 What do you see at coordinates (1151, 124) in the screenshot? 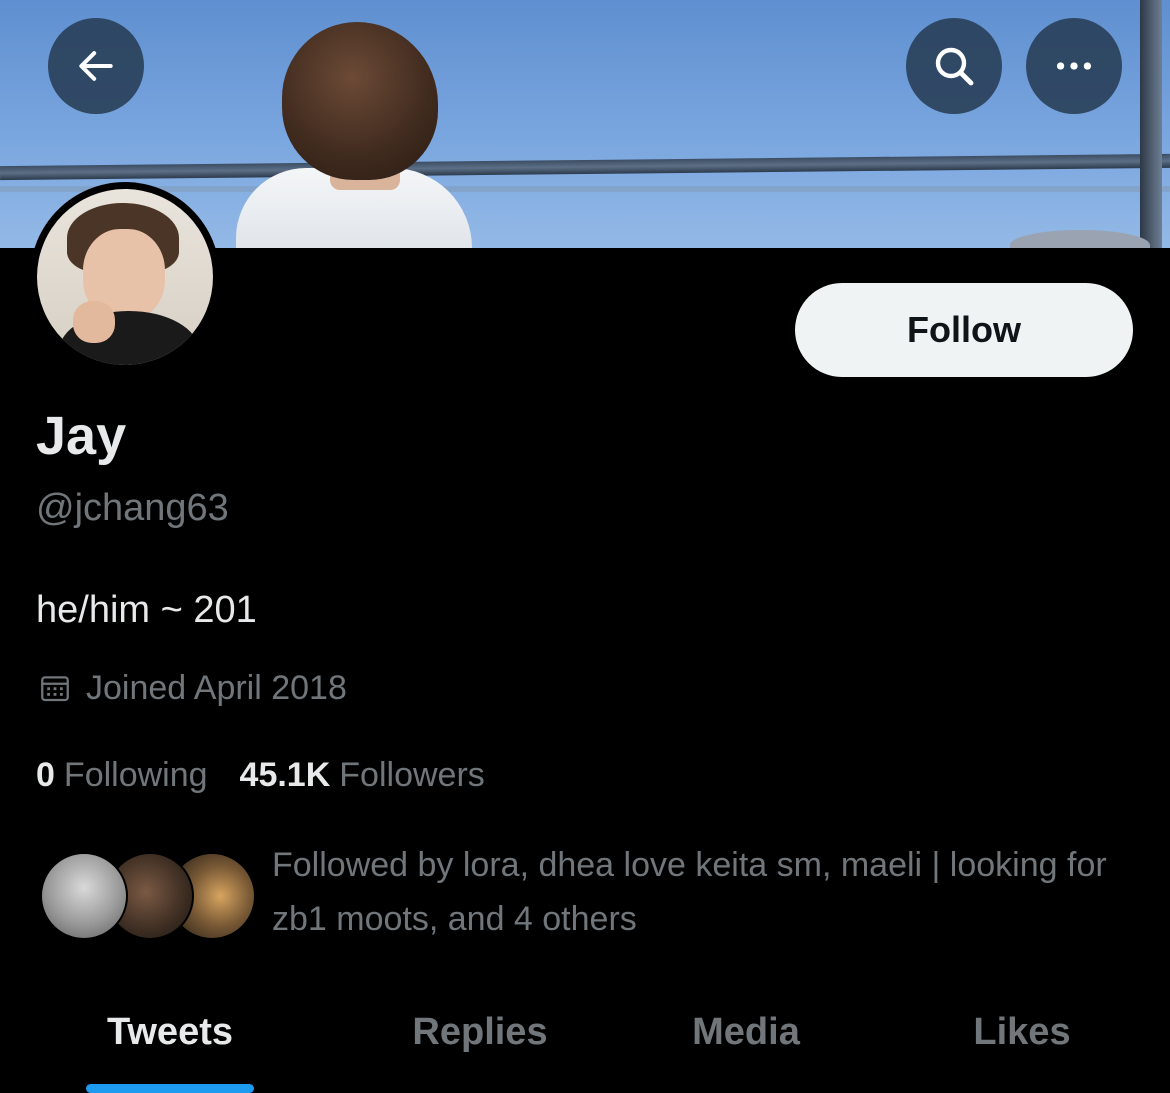
I see `banner-window-frame` at bounding box center [1151, 124].